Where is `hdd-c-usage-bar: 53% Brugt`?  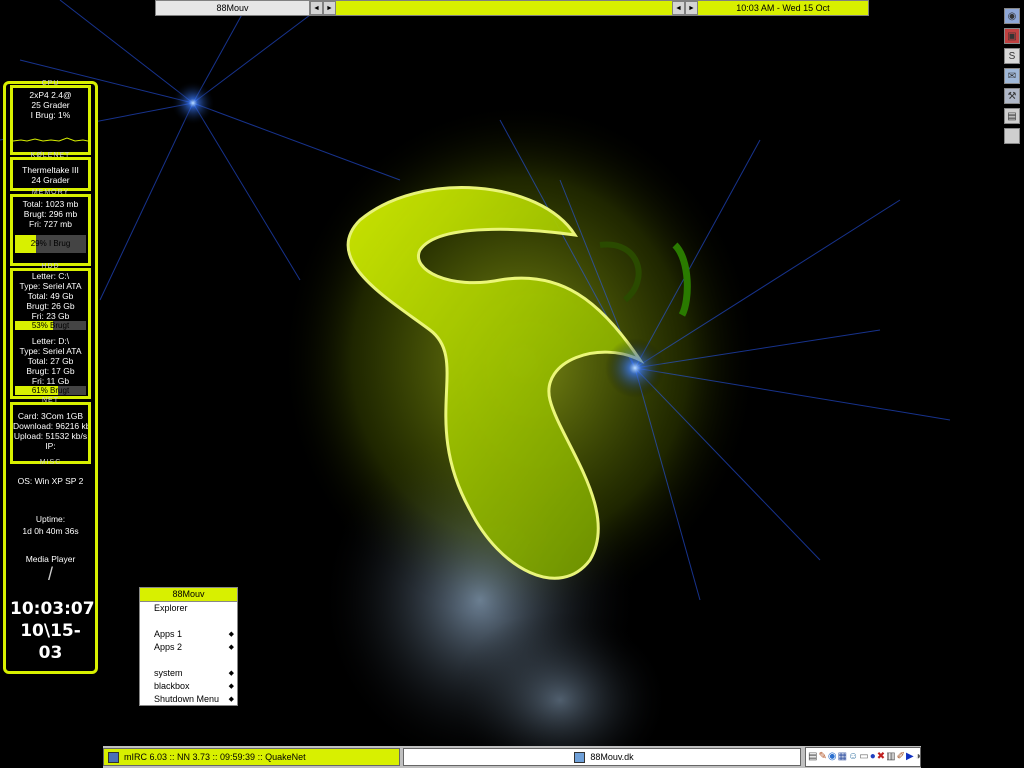
hdd-c-usage-bar: 53% Brugt is located at coordinates (50, 325).